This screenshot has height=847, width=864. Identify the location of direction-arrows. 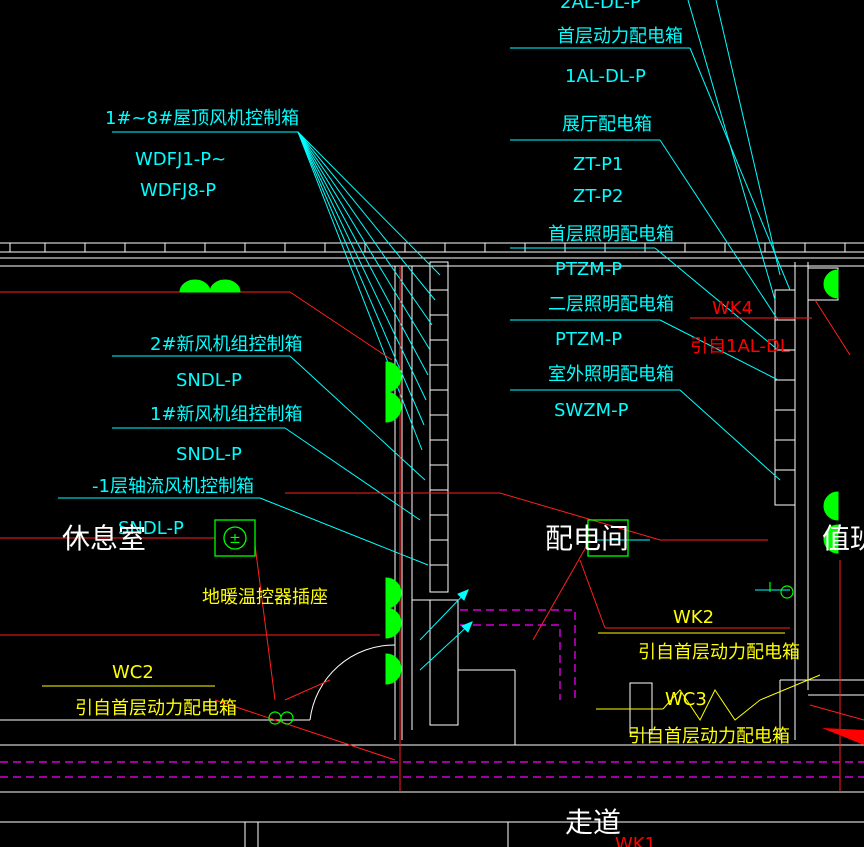
(446, 630).